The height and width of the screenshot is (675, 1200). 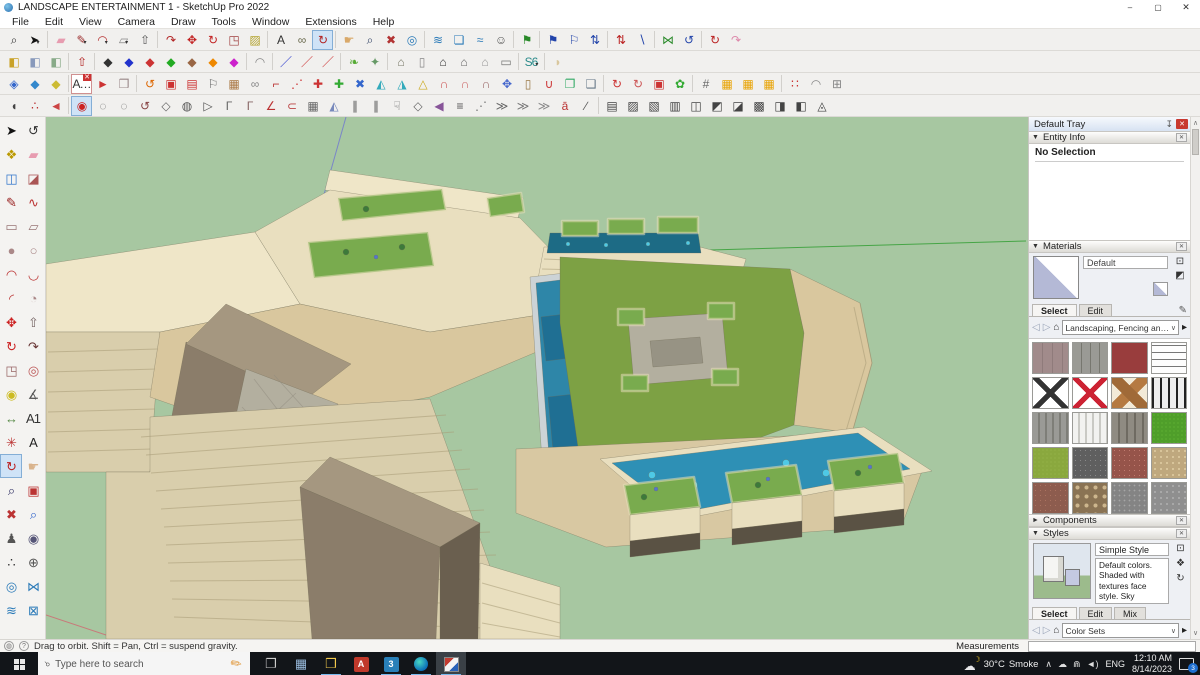 I want to click on fence9-tool: ◨, so click(x=779, y=106).